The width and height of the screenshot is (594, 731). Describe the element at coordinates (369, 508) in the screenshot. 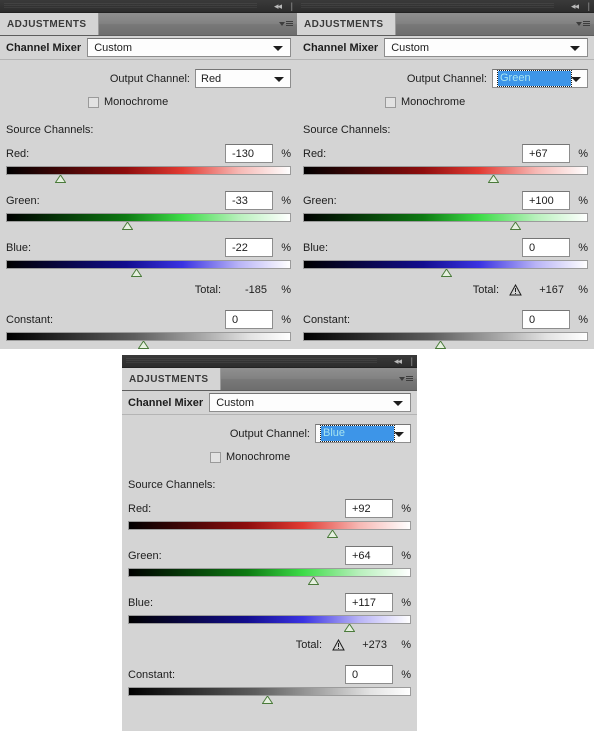

I see `channel-value-input: +92` at that location.